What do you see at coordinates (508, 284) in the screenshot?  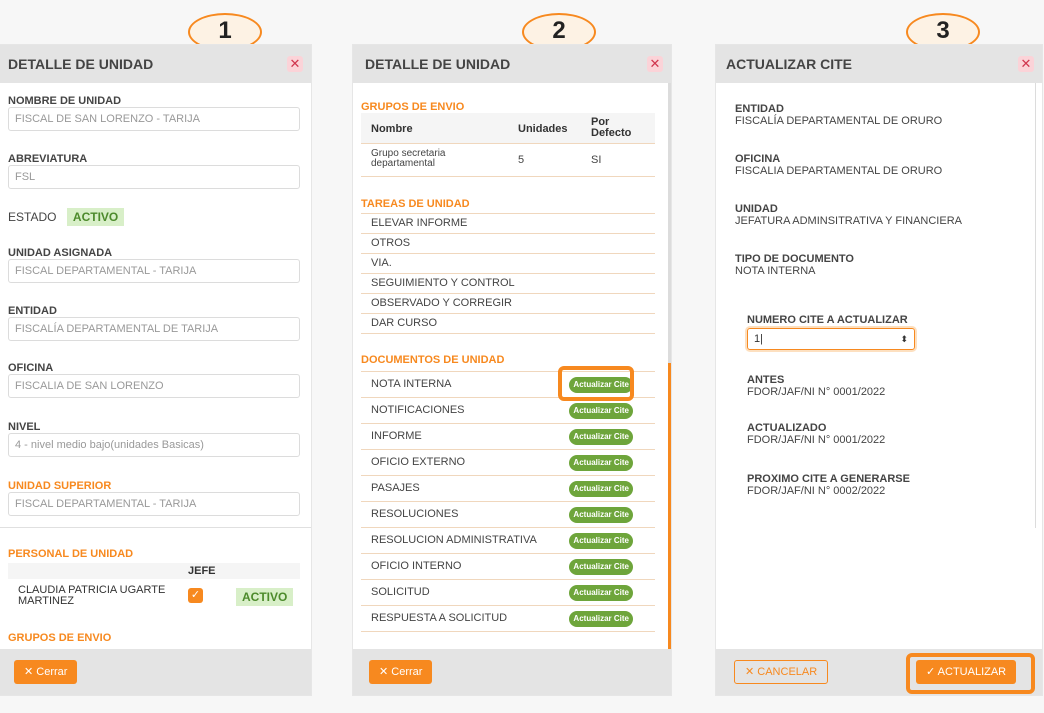 I see `list-item: SEGUIMIENTO Y CONTROL` at bounding box center [508, 284].